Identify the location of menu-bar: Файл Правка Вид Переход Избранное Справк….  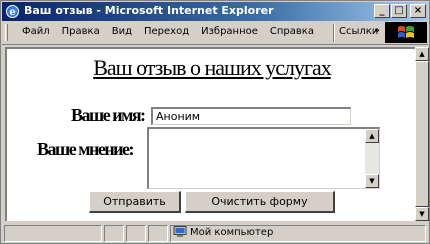
(215, 33).